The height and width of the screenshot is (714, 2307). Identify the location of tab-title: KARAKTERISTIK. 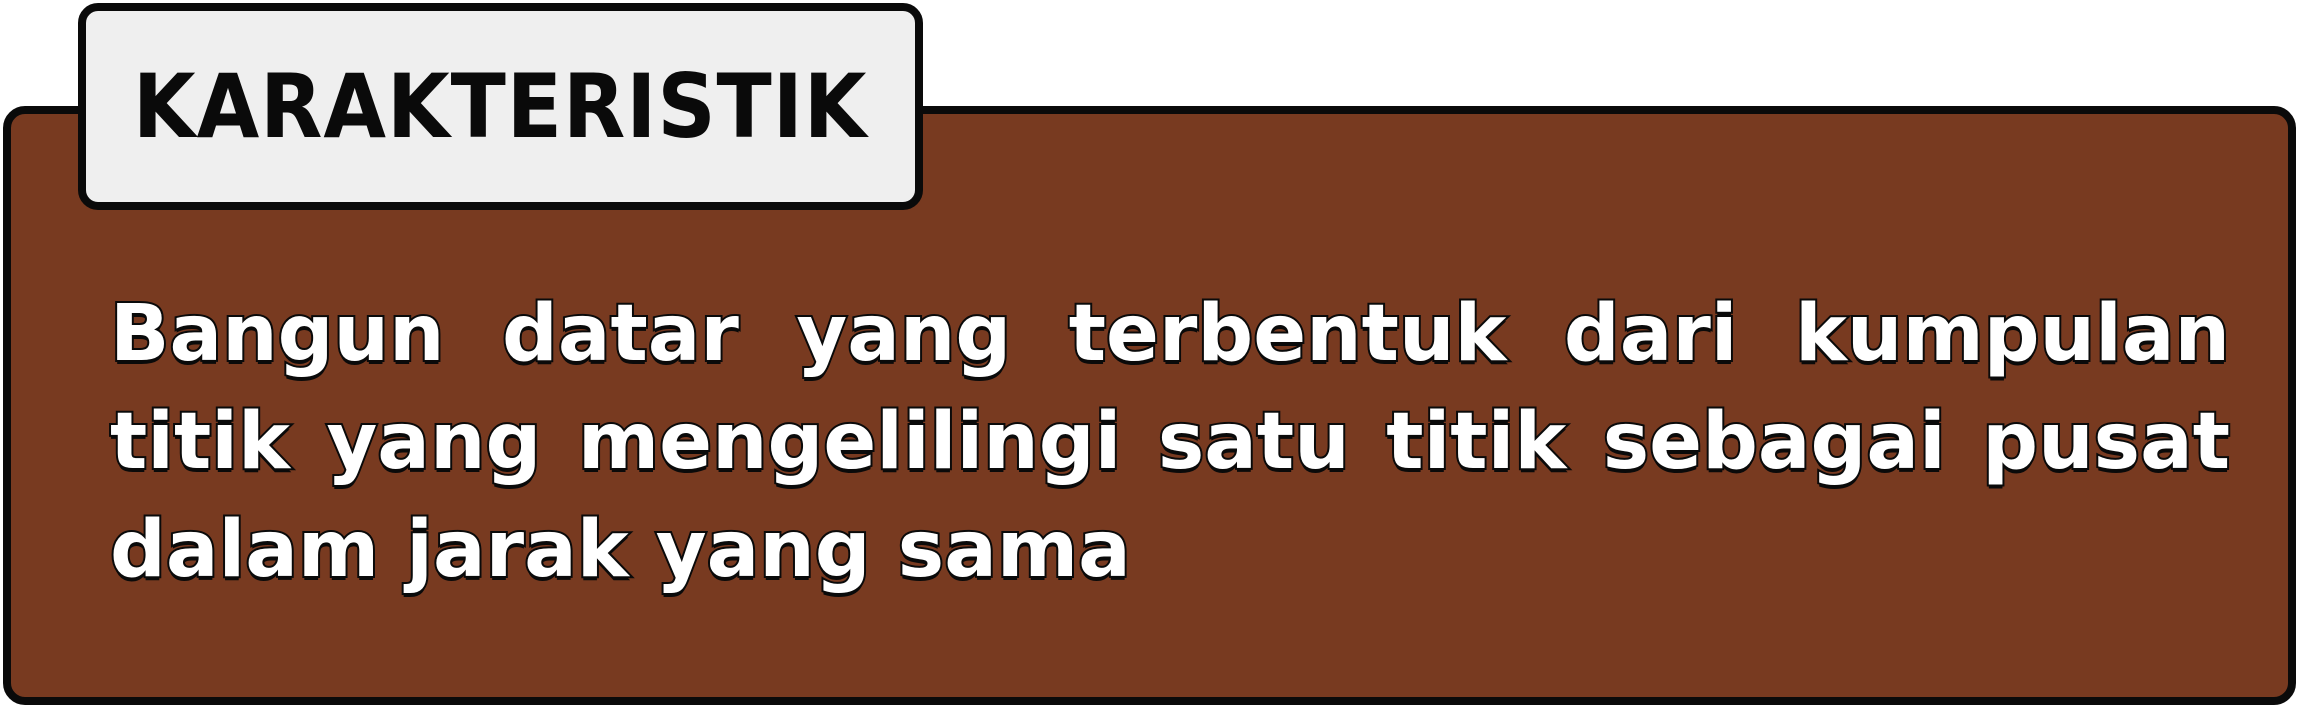
(500, 106).